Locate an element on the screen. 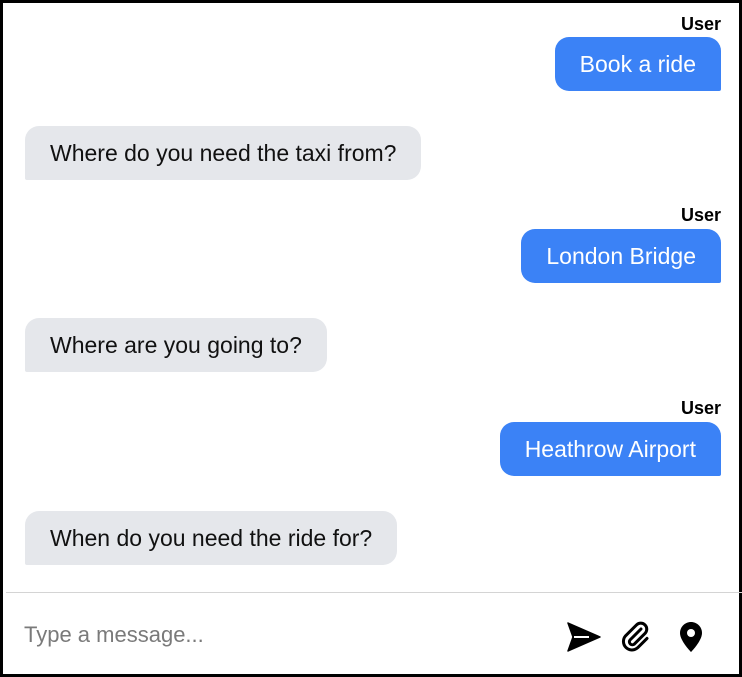 The image size is (742, 677). location-button is located at coordinates (691, 637).